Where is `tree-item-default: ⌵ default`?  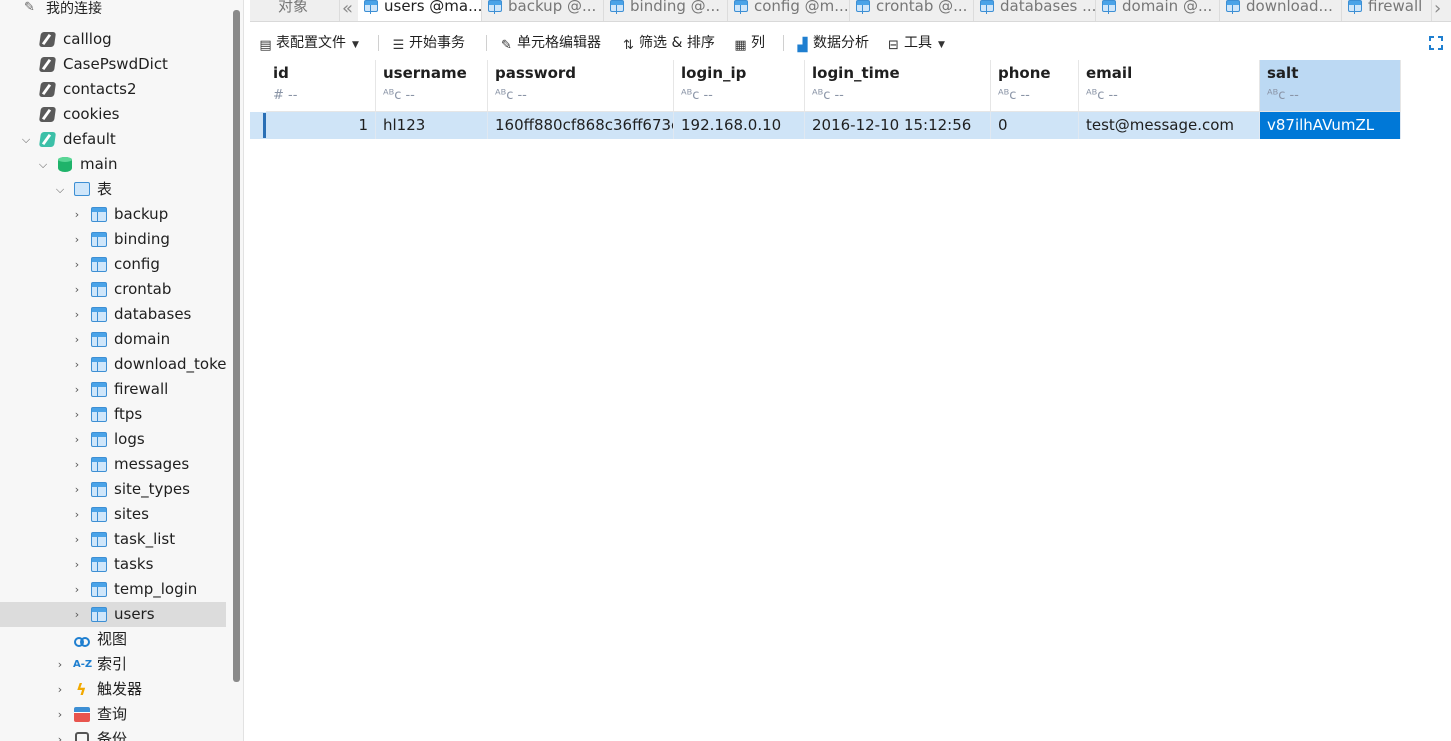 tree-item-default: ⌵ default is located at coordinates (113, 139).